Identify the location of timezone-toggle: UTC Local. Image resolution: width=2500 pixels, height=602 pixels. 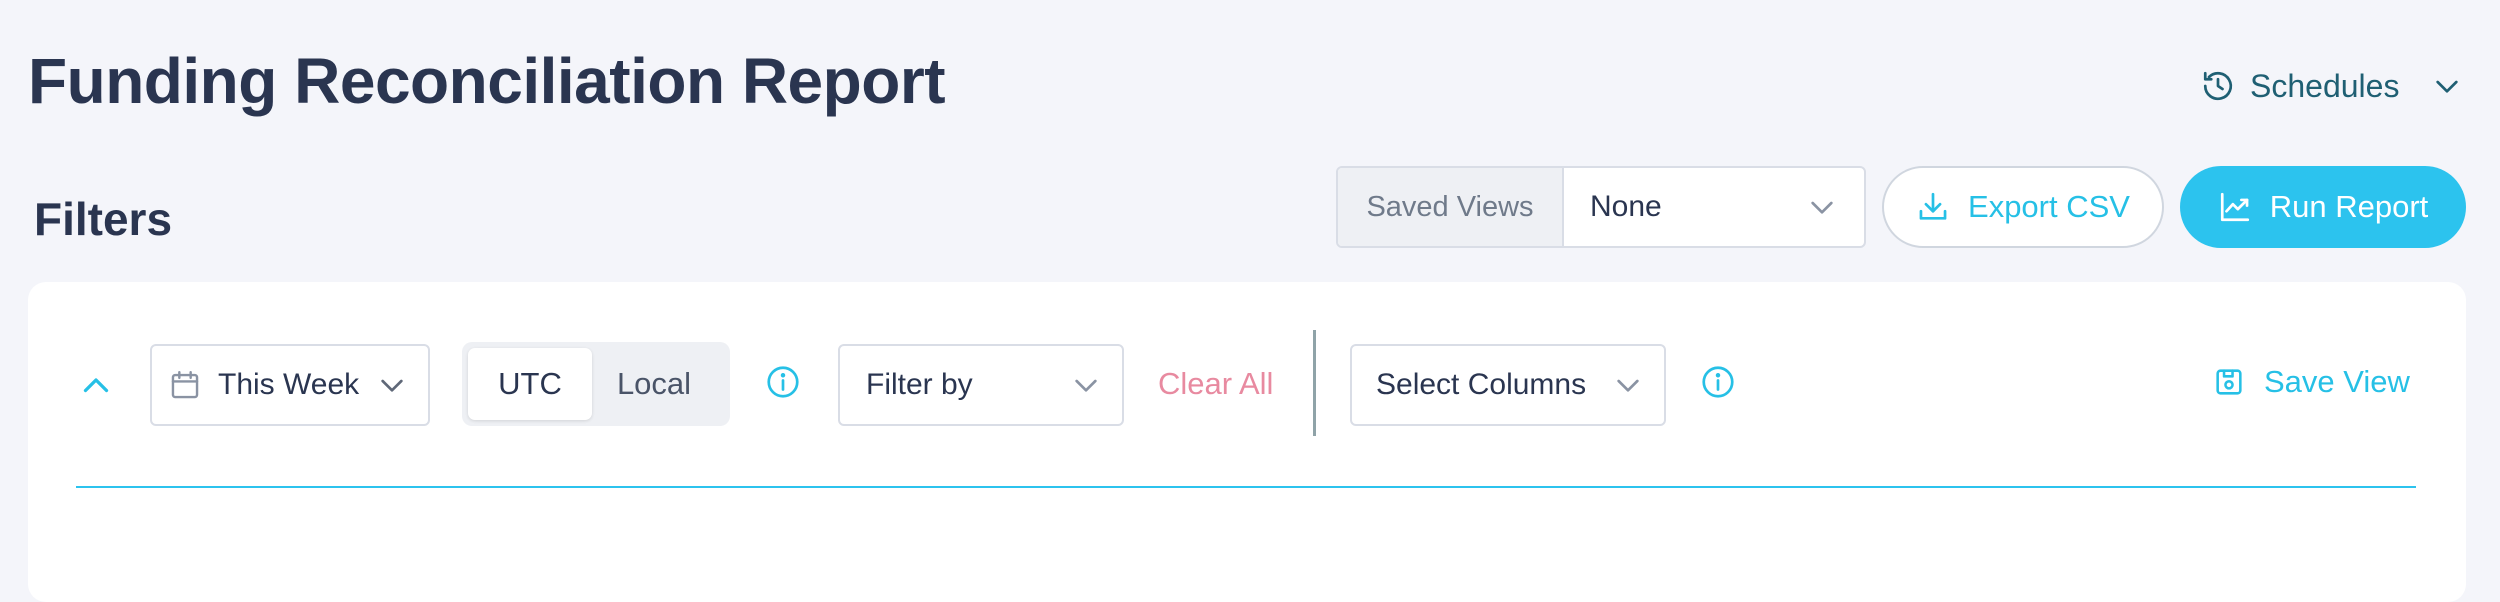
(596, 384).